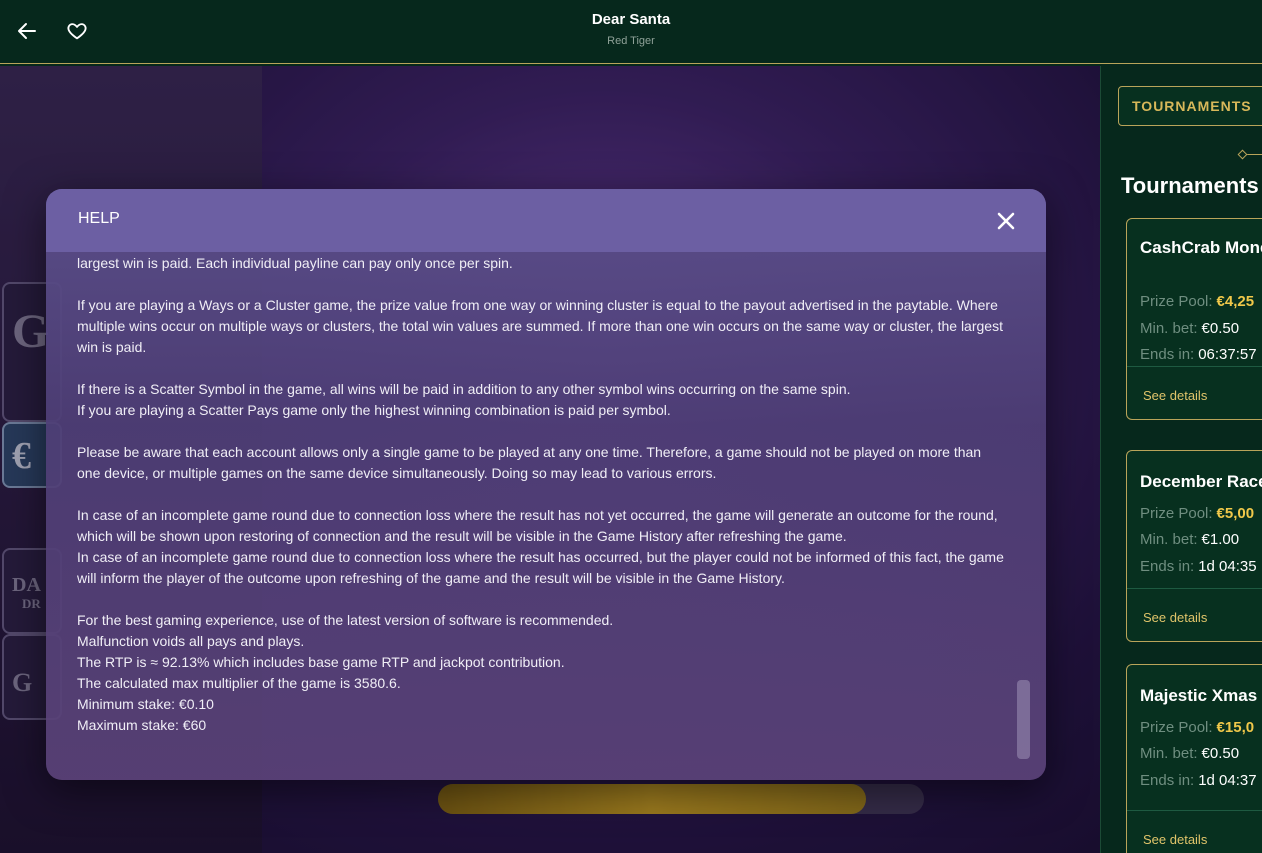  What do you see at coordinates (1190, 185) in the screenshot?
I see `sidebar-heading: Tournaments` at bounding box center [1190, 185].